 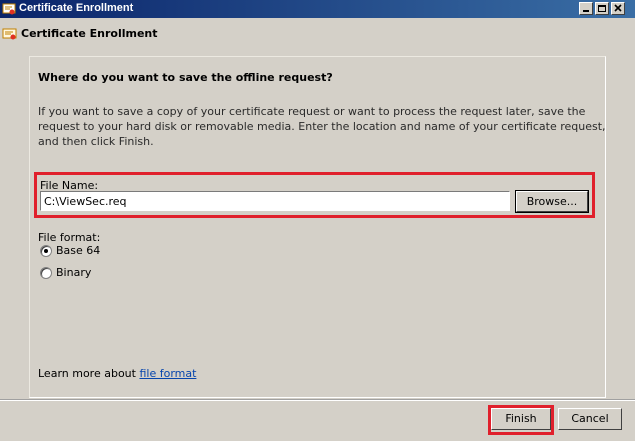 I want to click on maximize-button, so click(x=602, y=8).